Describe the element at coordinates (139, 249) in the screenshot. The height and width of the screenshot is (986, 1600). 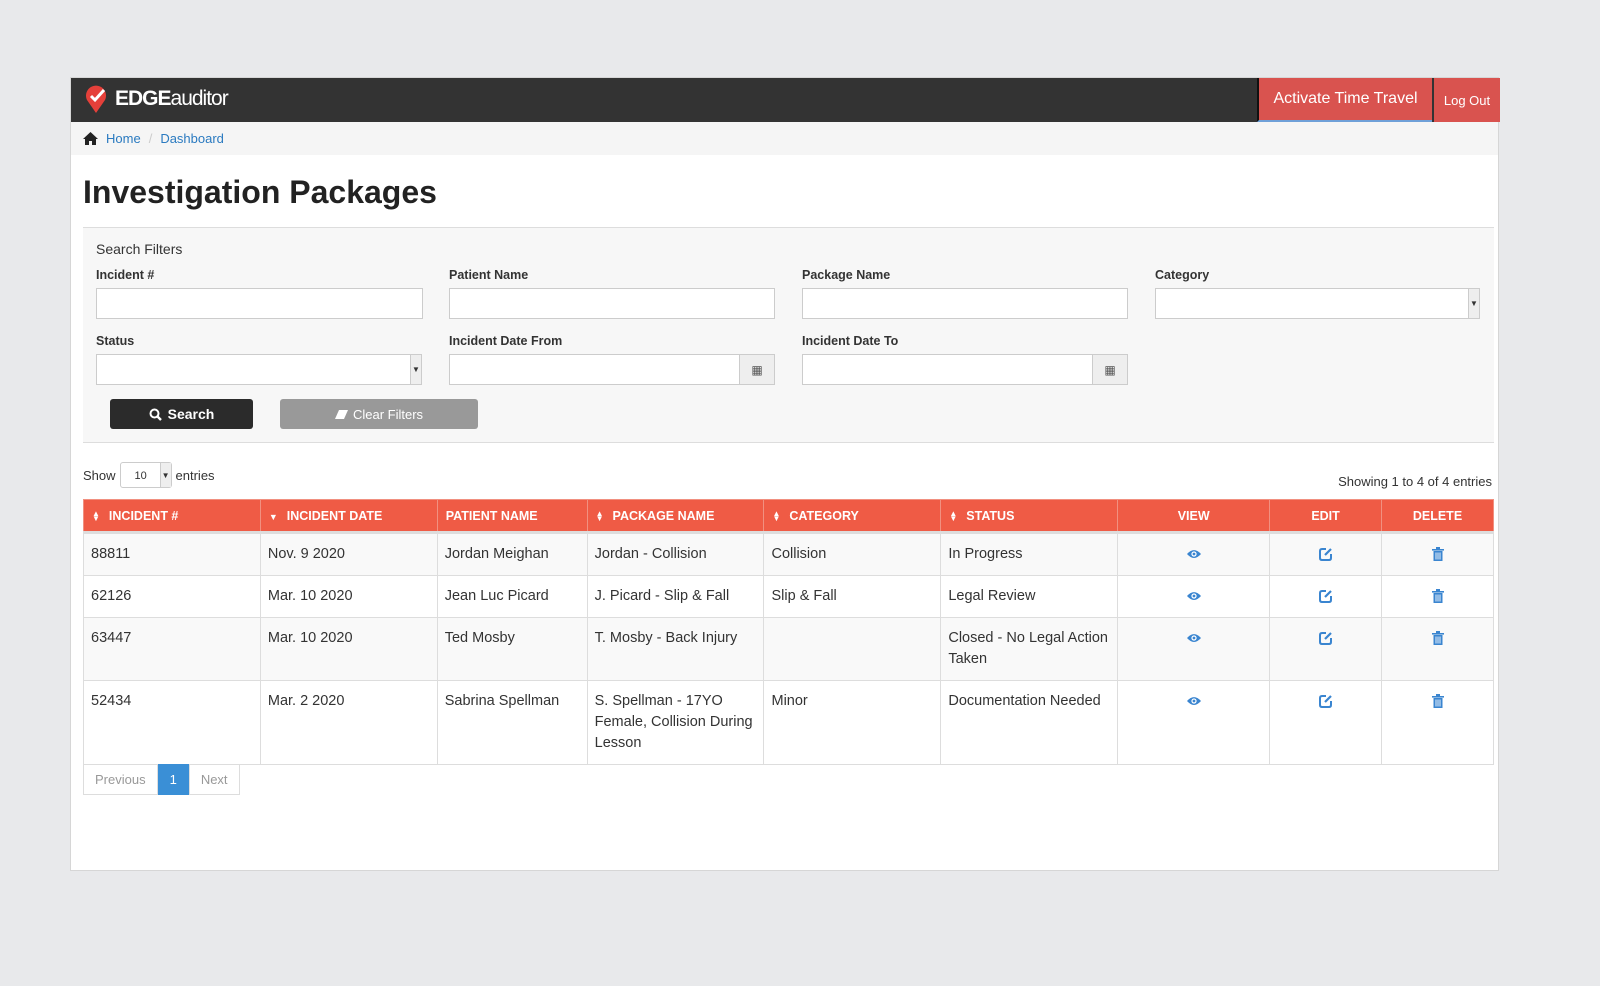
I see `filters-title: Search Filters` at that location.